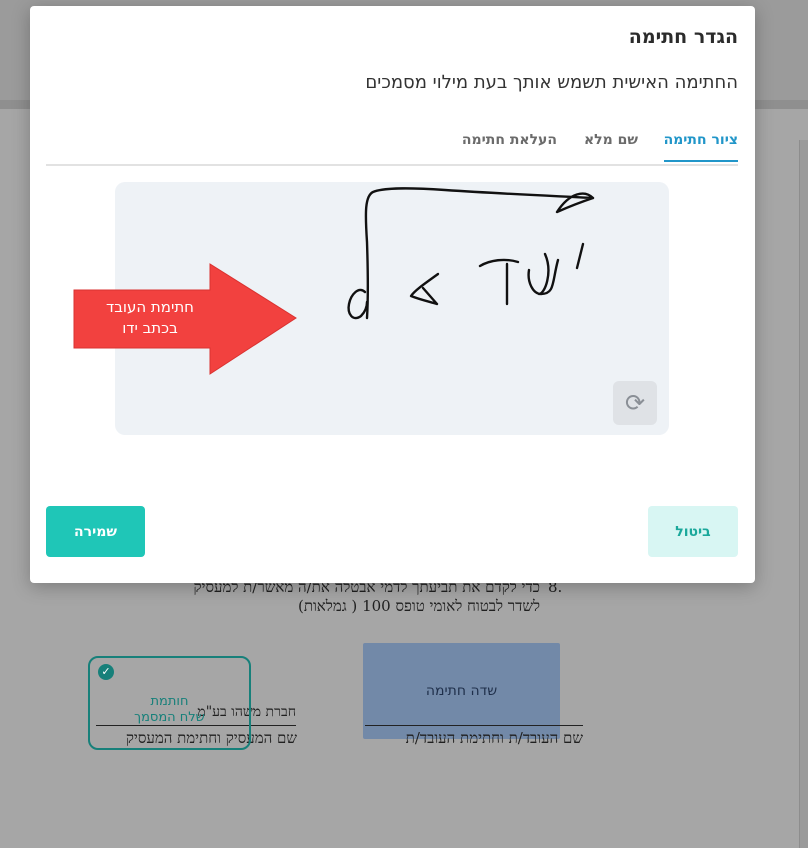 This screenshot has height=848, width=808. Describe the element at coordinates (106, 672) in the screenshot. I see `check-icon: ✓` at that location.